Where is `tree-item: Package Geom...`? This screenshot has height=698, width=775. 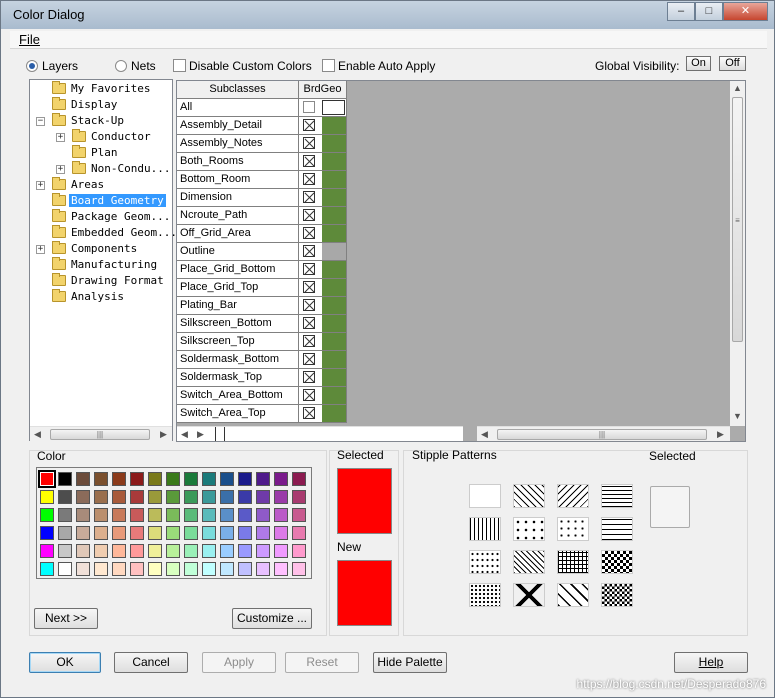
tree-item: Package Geom... is located at coordinates (101, 217).